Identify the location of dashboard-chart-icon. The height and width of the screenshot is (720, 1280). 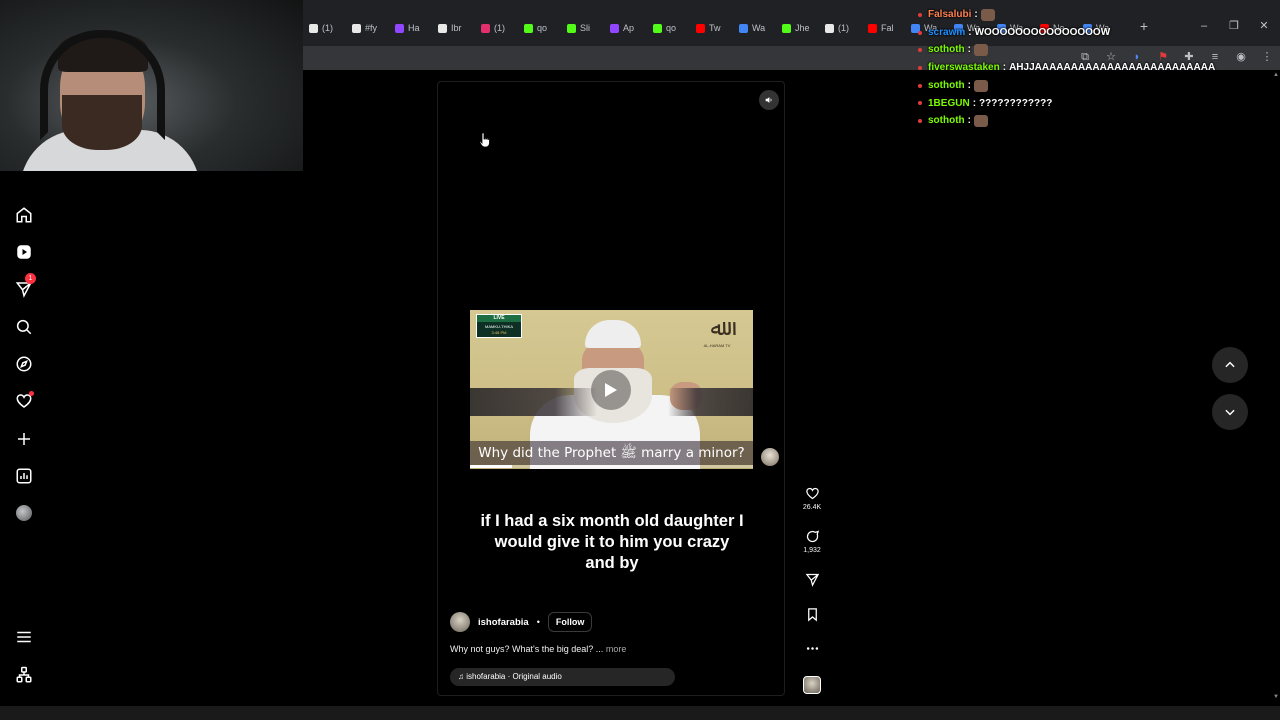
(24, 476).